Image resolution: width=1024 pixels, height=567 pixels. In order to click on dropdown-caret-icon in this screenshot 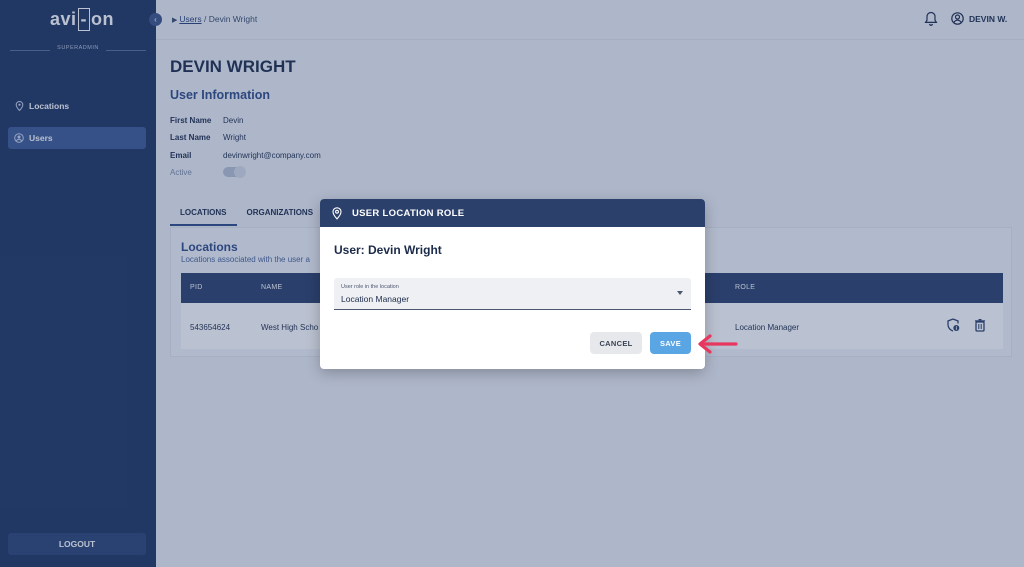, I will do `click(680, 293)`.